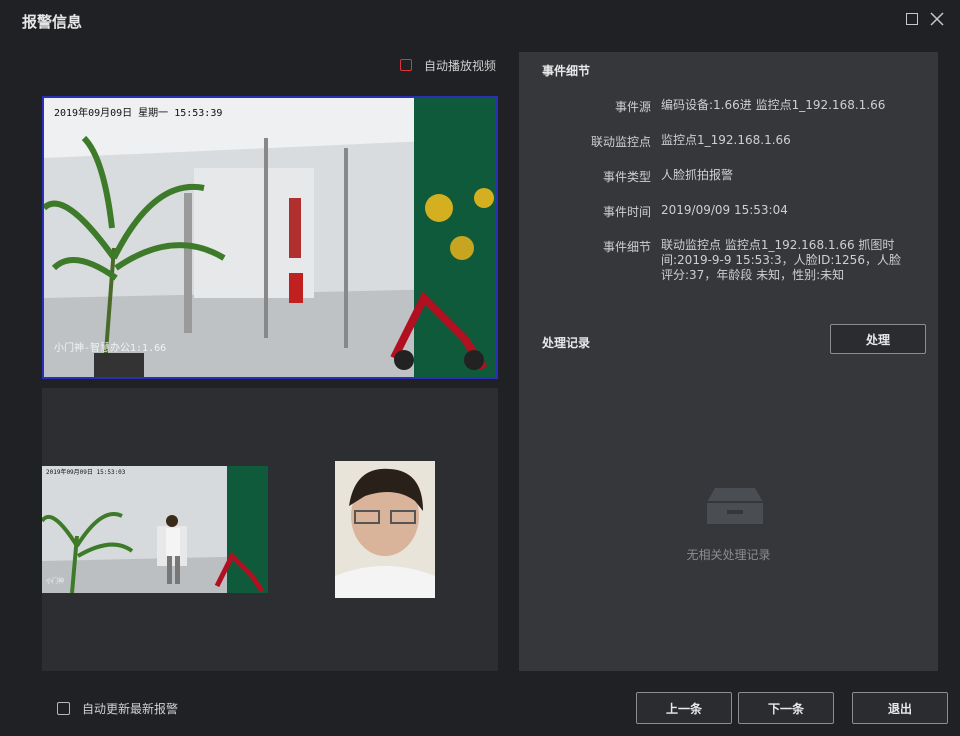 The height and width of the screenshot is (736, 960). What do you see at coordinates (460, 65) in the screenshot?
I see `autoplay-label: 自动播放视频` at bounding box center [460, 65].